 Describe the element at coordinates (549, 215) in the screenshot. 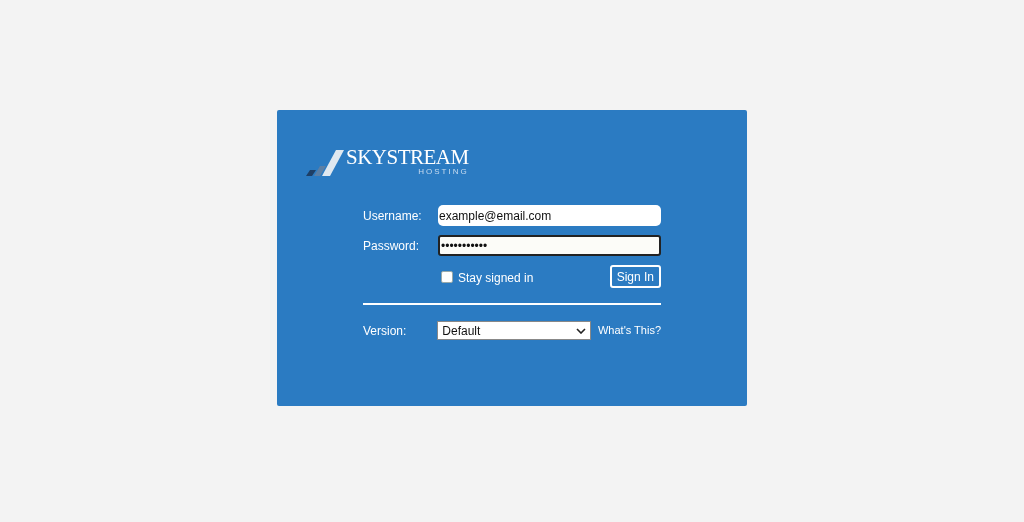

I see `username-field: example@email.com` at that location.